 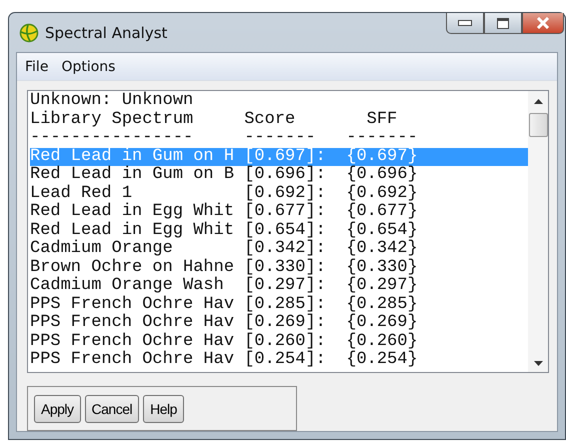 What do you see at coordinates (538, 101) in the screenshot?
I see `scroll-up-icon` at bounding box center [538, 101].